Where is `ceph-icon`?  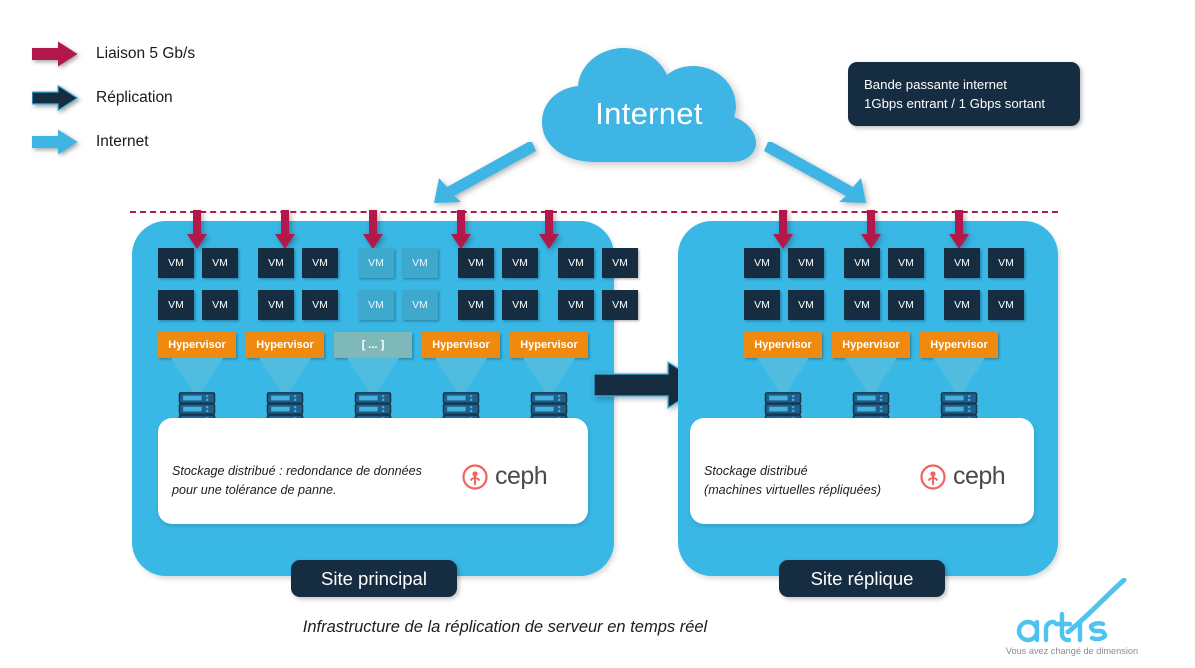 ceph-icon is located at coordinates (475, 476).